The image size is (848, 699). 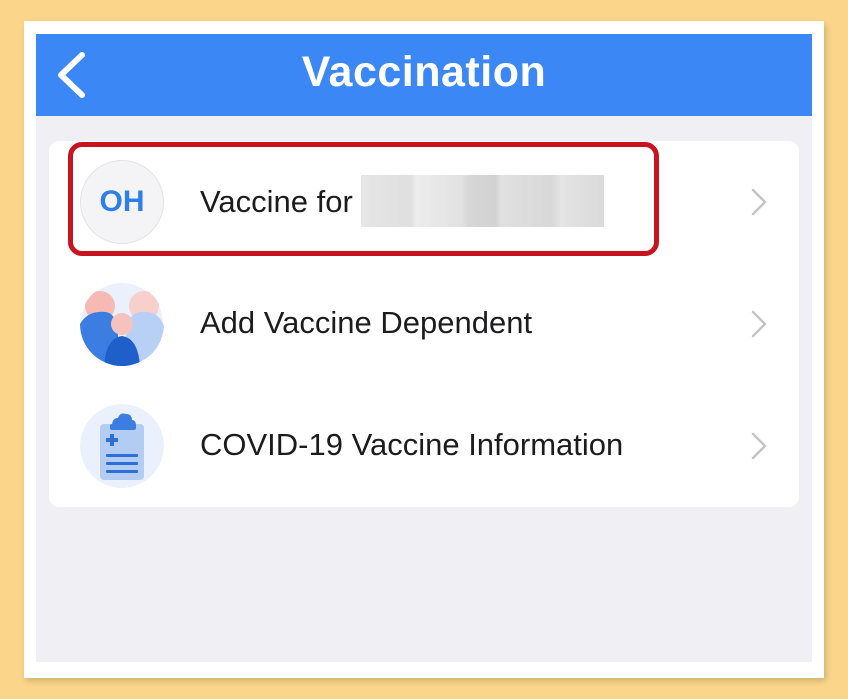 I want to click on navigation-bar: Vaccination, so click(x=424, y=75).